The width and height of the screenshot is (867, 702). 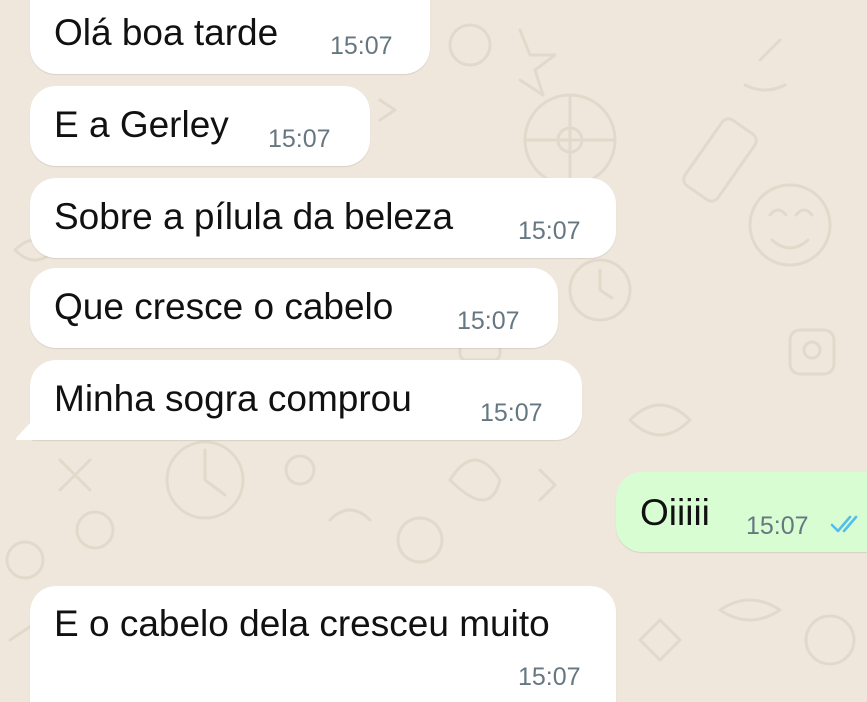 What do you see at coordinates (302, 623) in the screenshot?
I see `message-text: E o cabelo dela cresceu muito` at bounding box center [302, 623].